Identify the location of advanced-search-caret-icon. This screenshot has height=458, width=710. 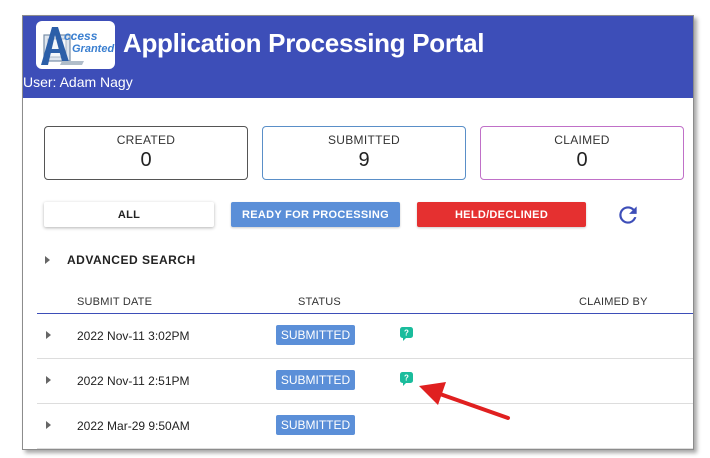
(48, 260).